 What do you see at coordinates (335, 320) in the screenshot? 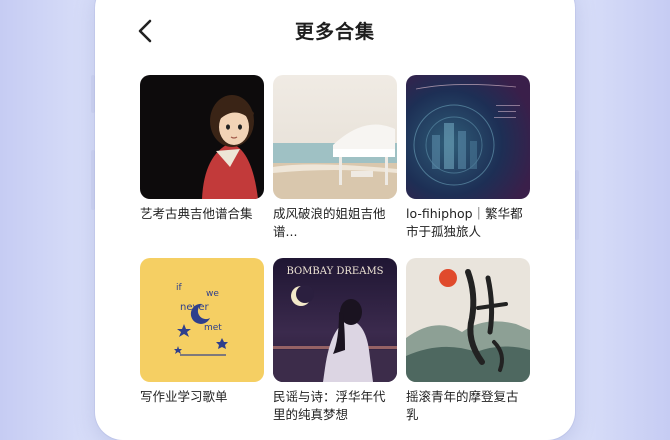
I see `collection-cover: BOMBAY DREAMS` at bounding box center [335, 320].